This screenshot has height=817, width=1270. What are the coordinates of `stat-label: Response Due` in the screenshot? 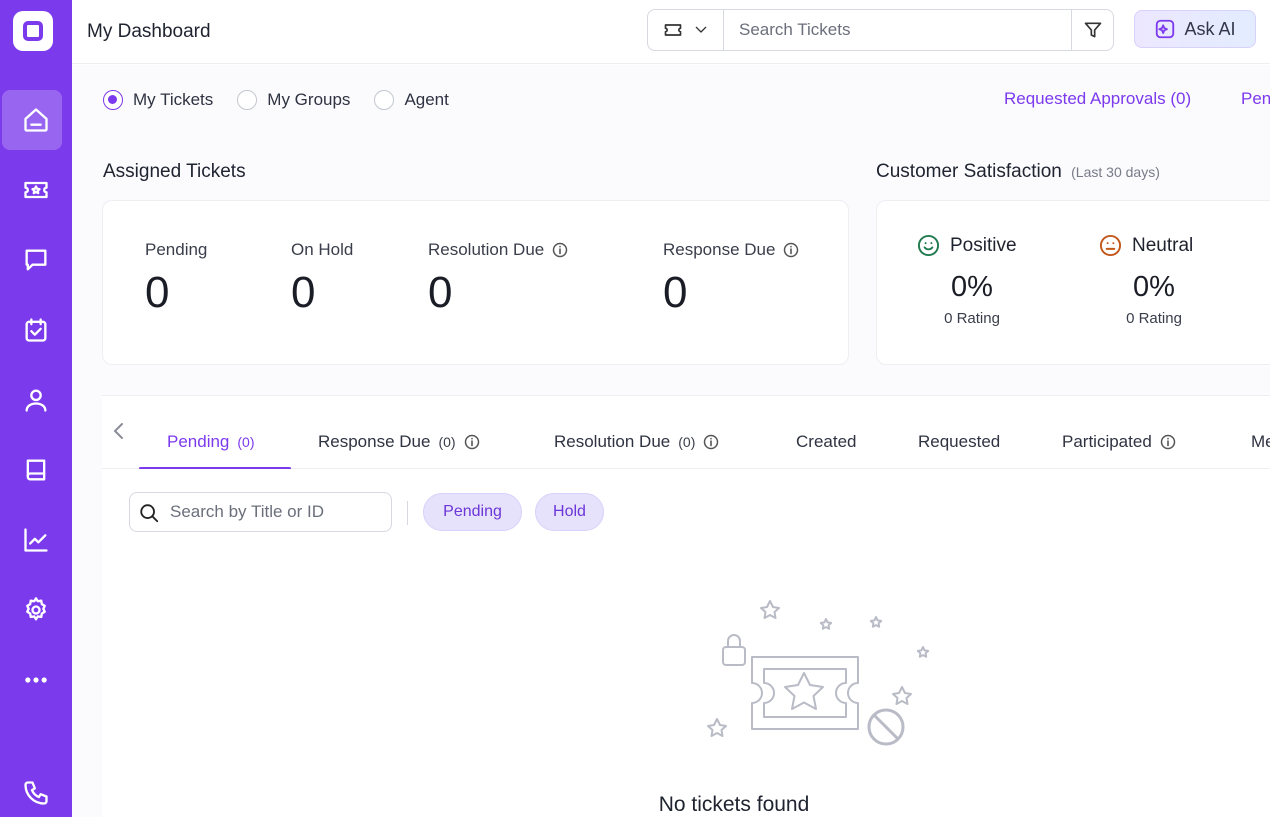 It's located at (719, 249).